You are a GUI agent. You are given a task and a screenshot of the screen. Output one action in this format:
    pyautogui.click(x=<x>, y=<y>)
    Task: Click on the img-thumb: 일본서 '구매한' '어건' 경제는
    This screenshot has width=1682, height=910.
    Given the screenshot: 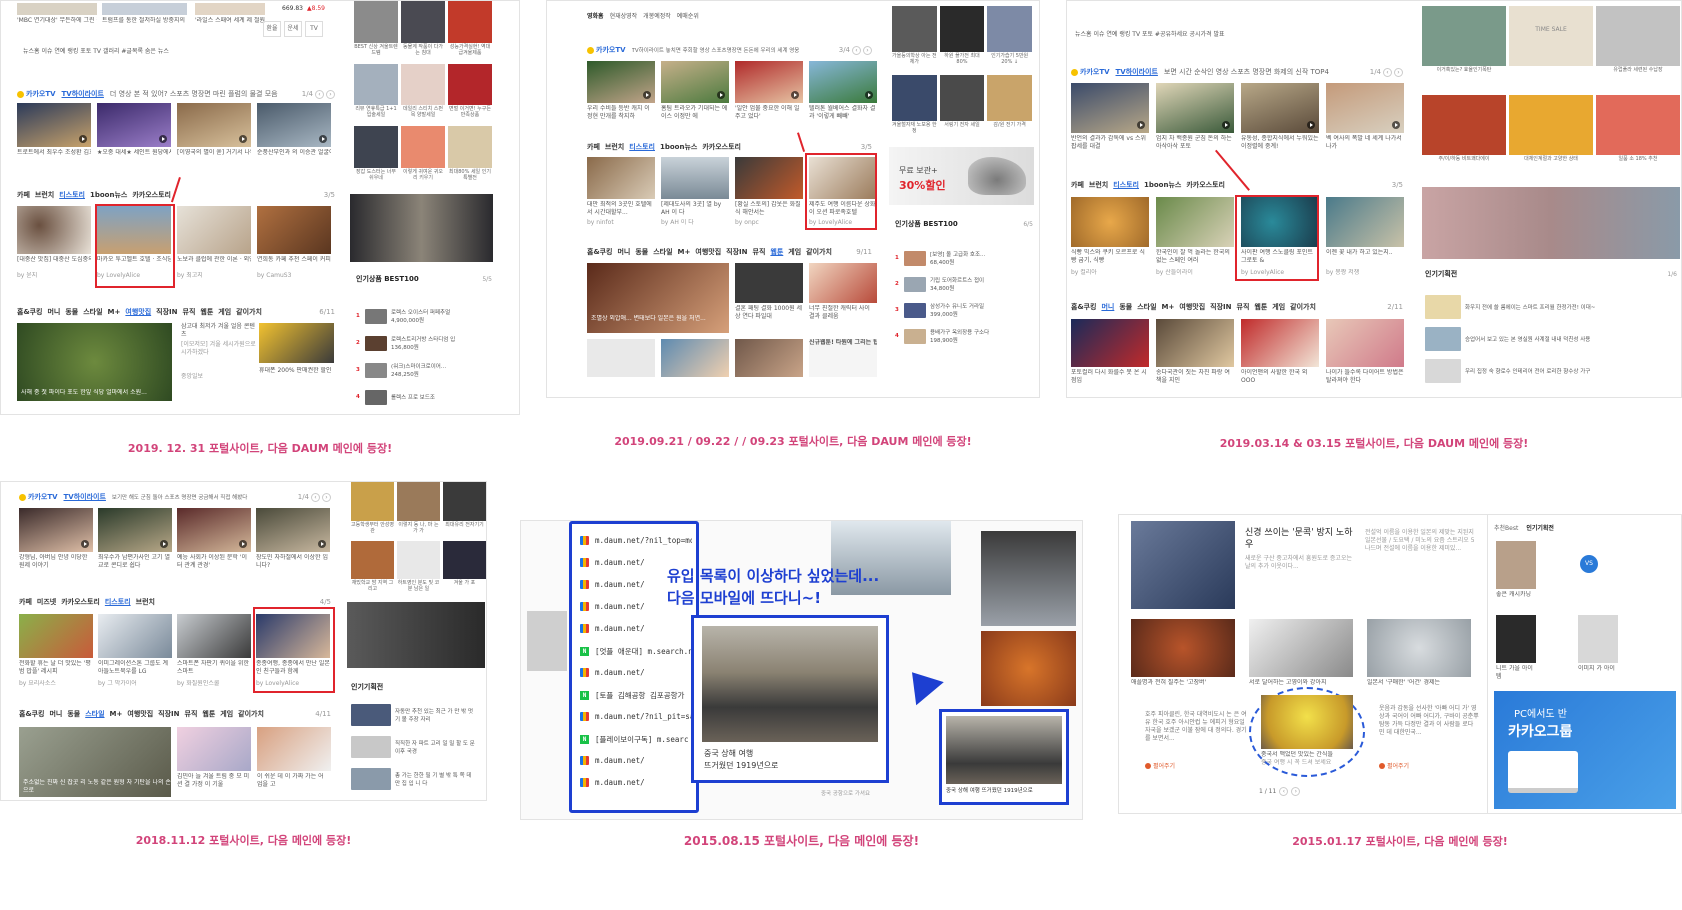 What is the action you would take?
    pyautogui.click(x=1419, y=658)
    